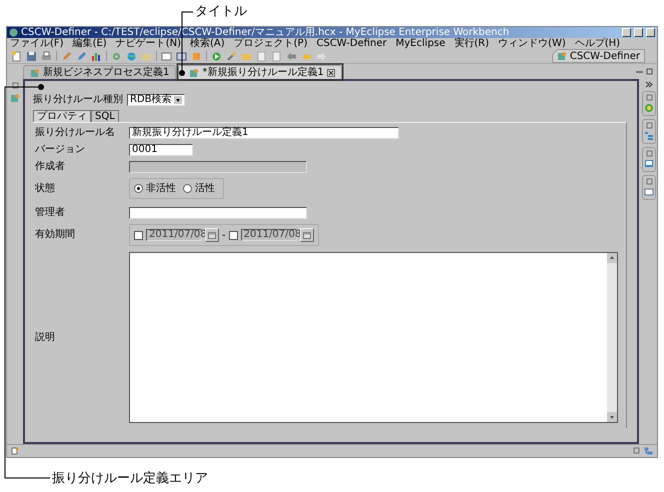 Image resolution: width=664 pixels, height=492 pixels. Describe the element at coordinates (612, 417) in the screenshot. I see `scroll-down-icon` at that location.